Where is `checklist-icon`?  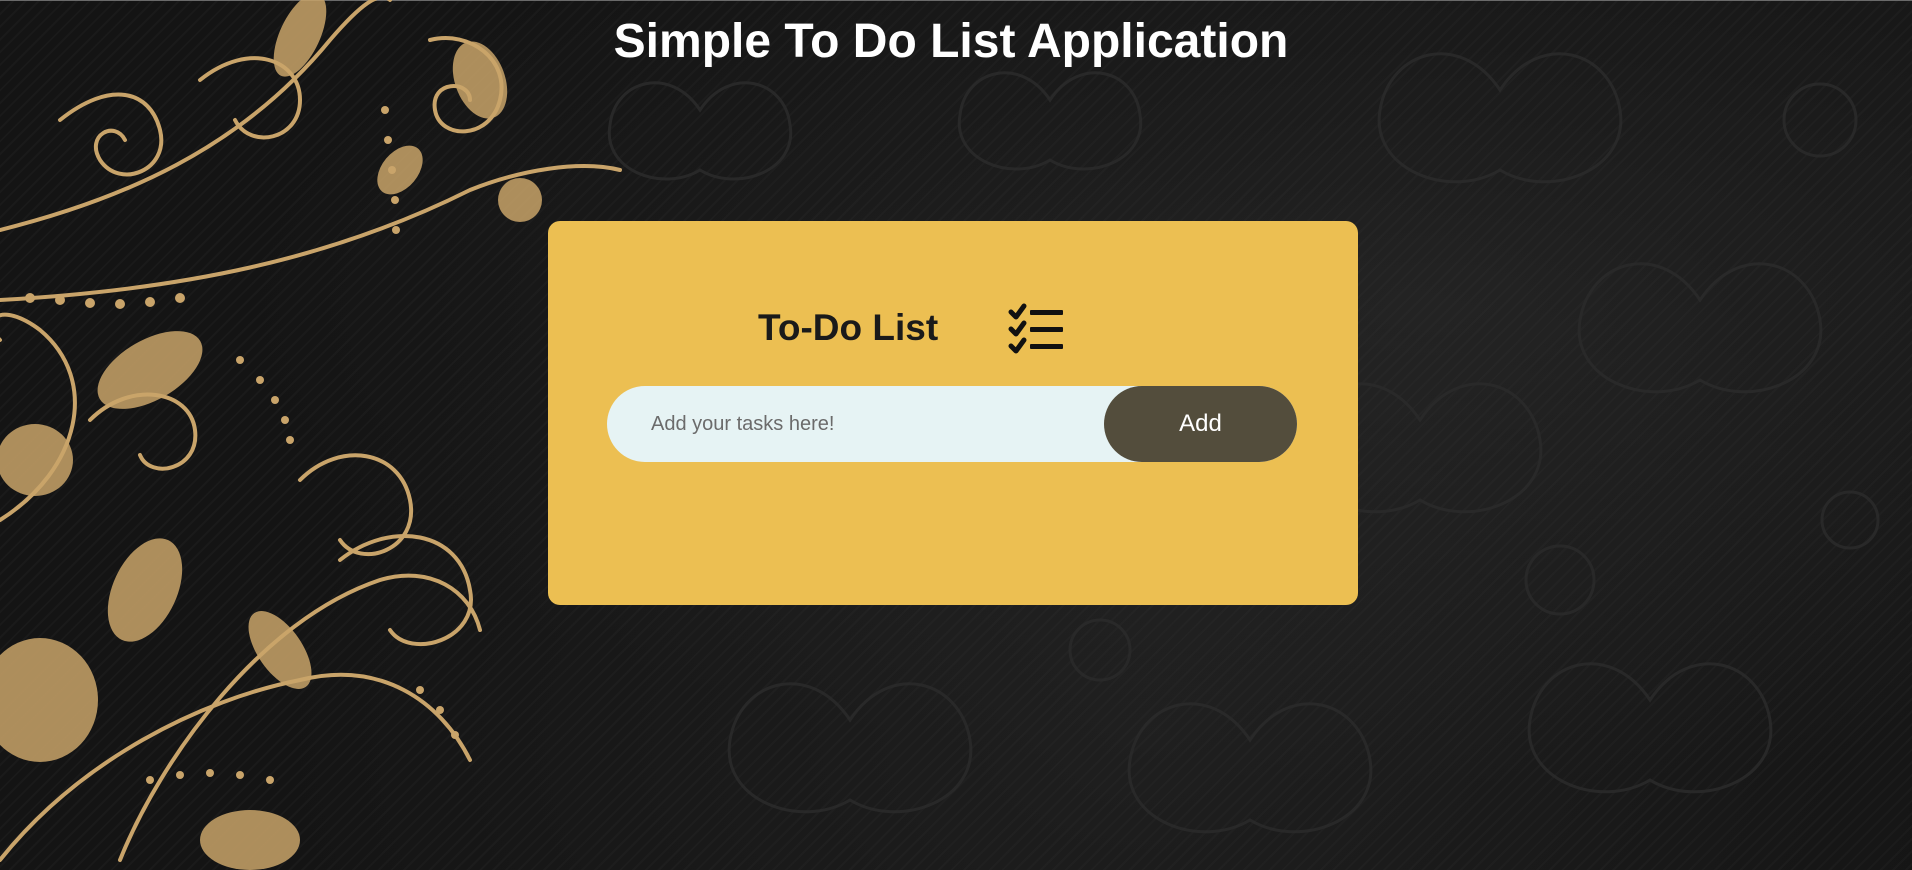 checklist-icon is located at coordinates (1035, 328).